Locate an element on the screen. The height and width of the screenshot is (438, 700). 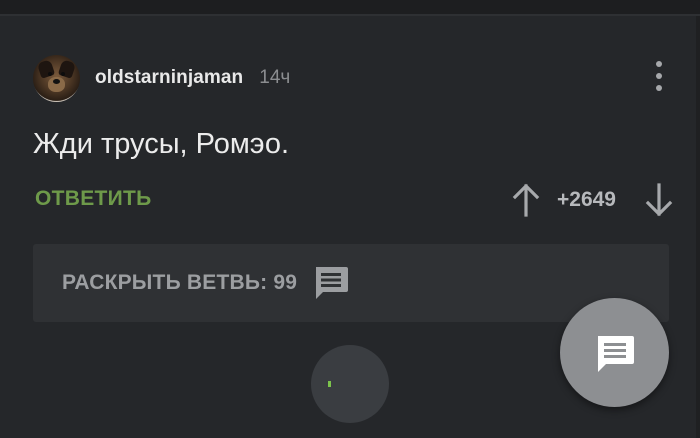
comment-text: Жди трусы, Ромэо. is located at coordinates (161, 144).